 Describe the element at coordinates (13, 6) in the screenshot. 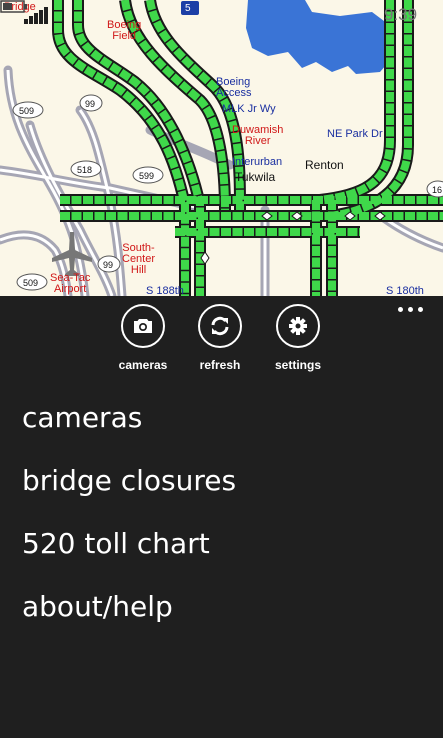

I see `battery-icon` at that location.